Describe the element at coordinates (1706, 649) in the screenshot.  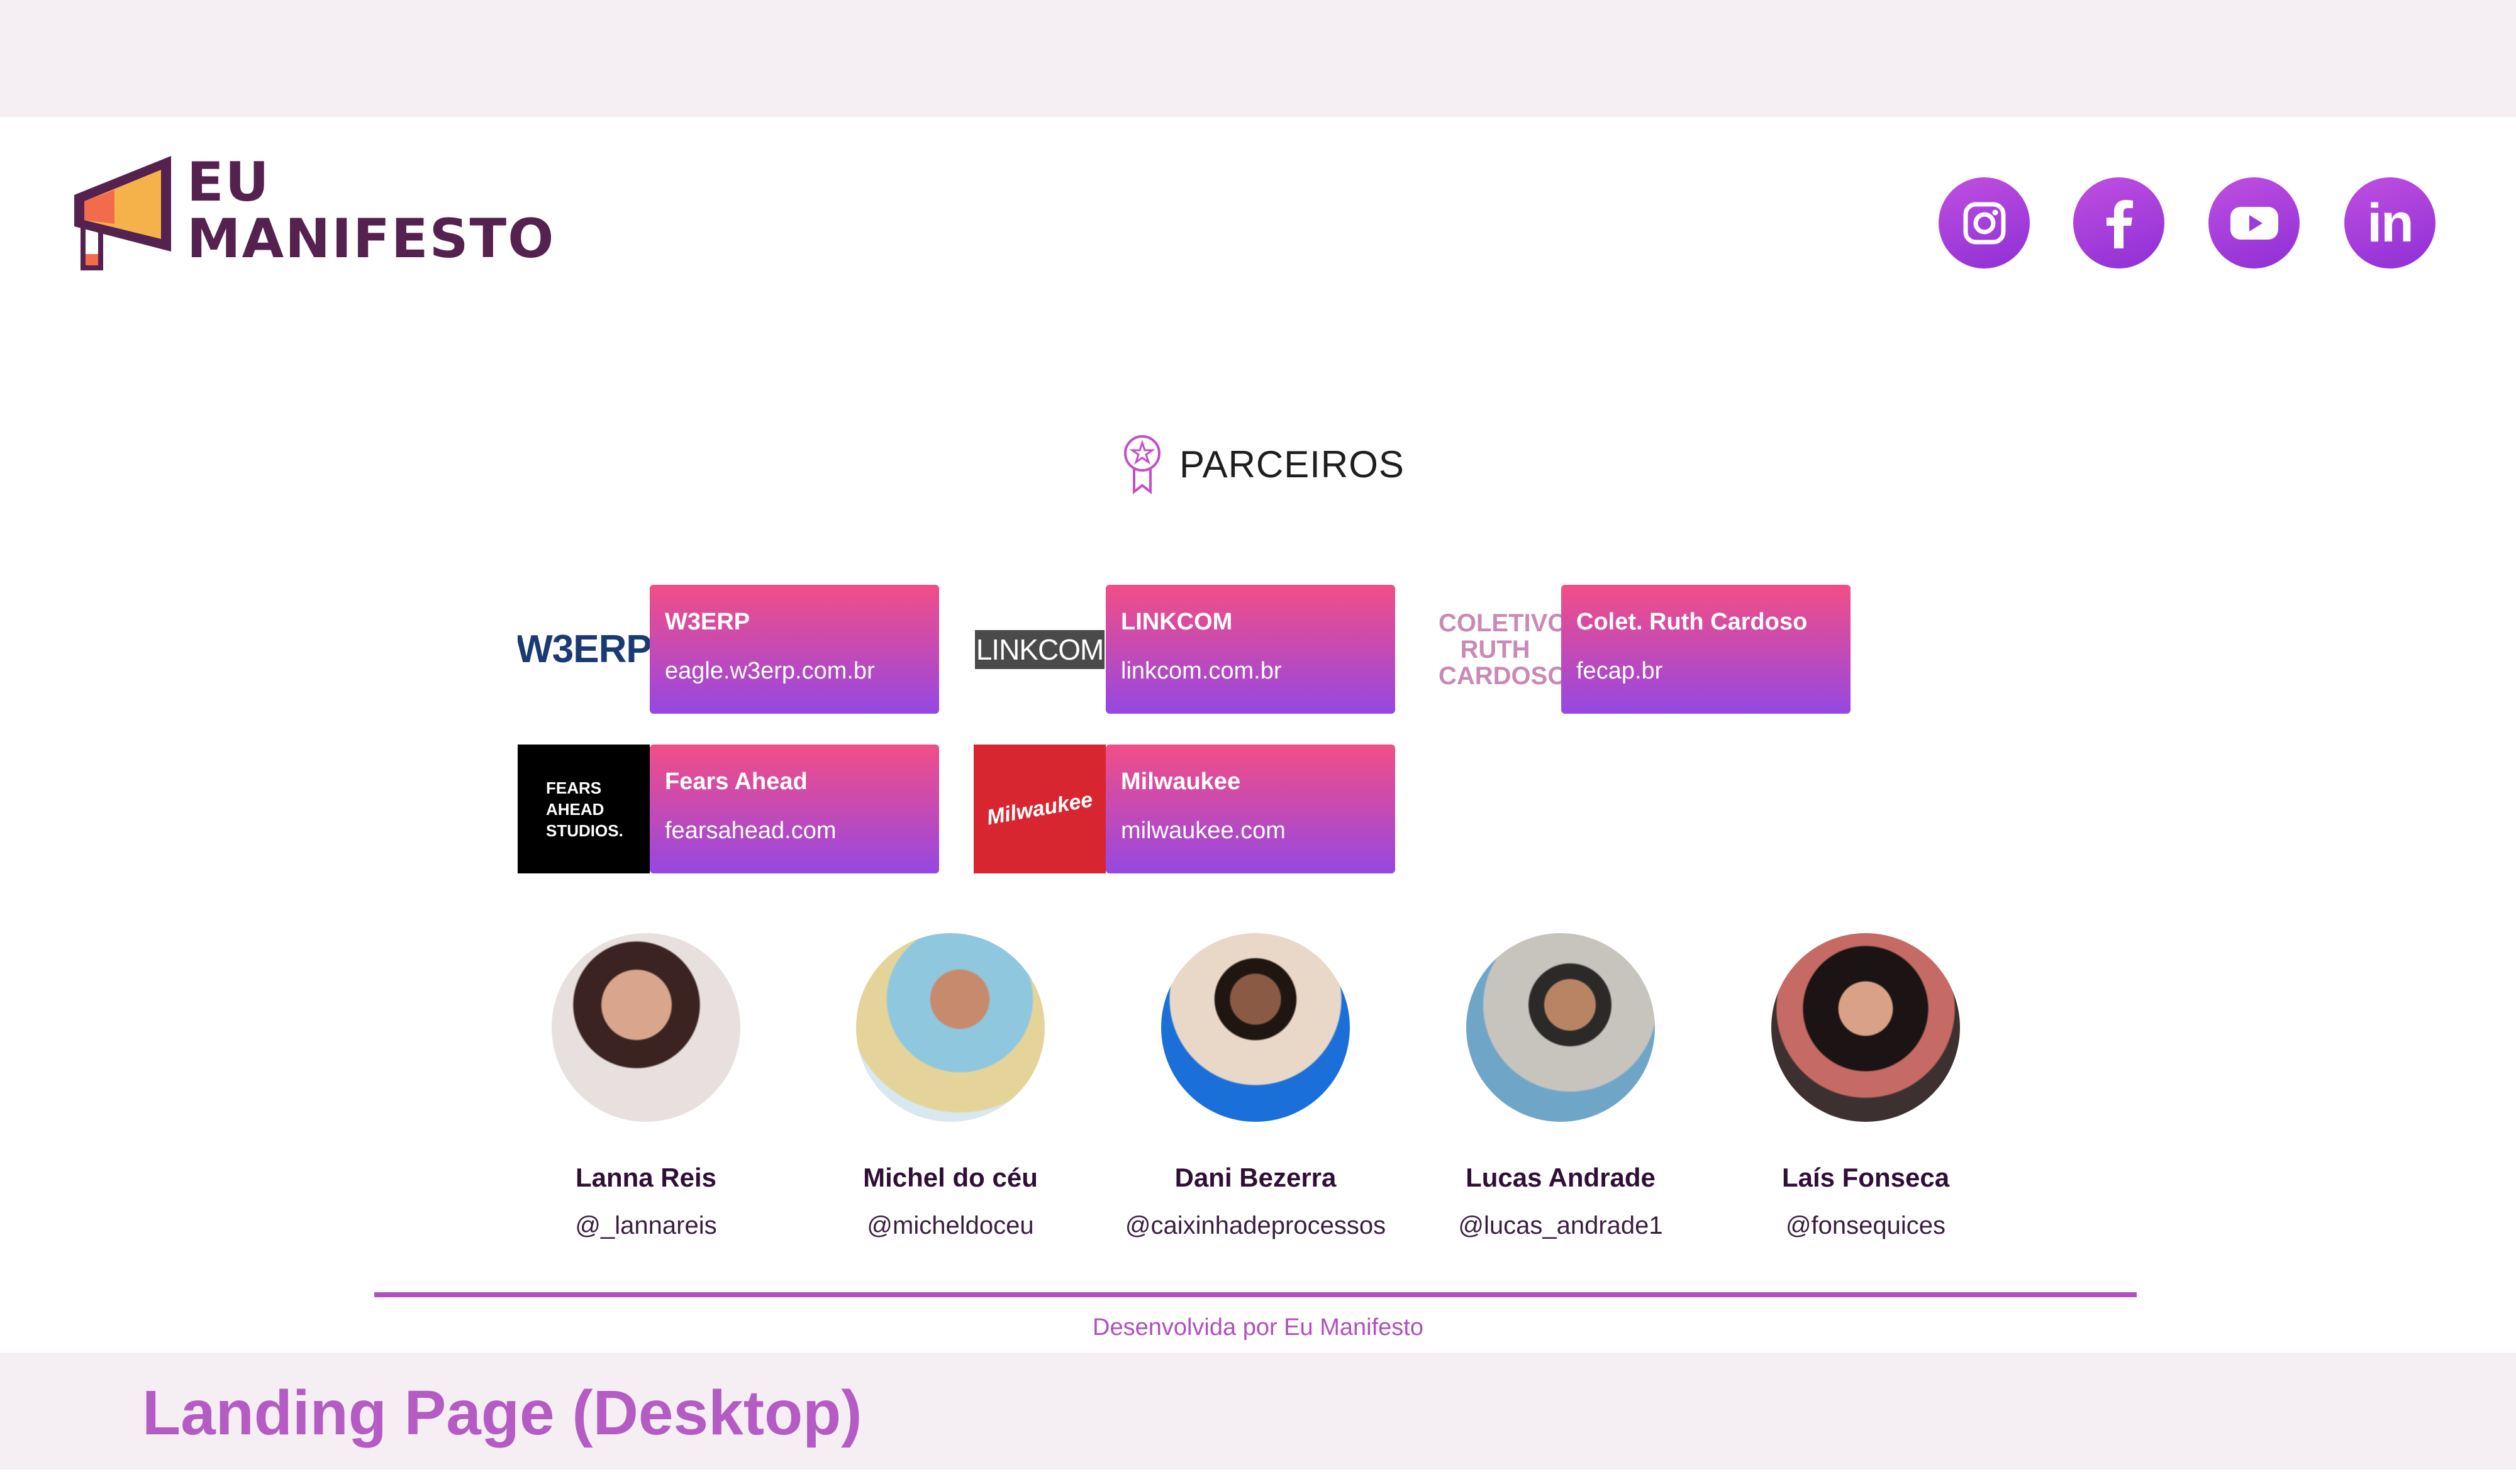
I see `partner-card: Colet. Ruth Cardoso fecap.br` at that location.